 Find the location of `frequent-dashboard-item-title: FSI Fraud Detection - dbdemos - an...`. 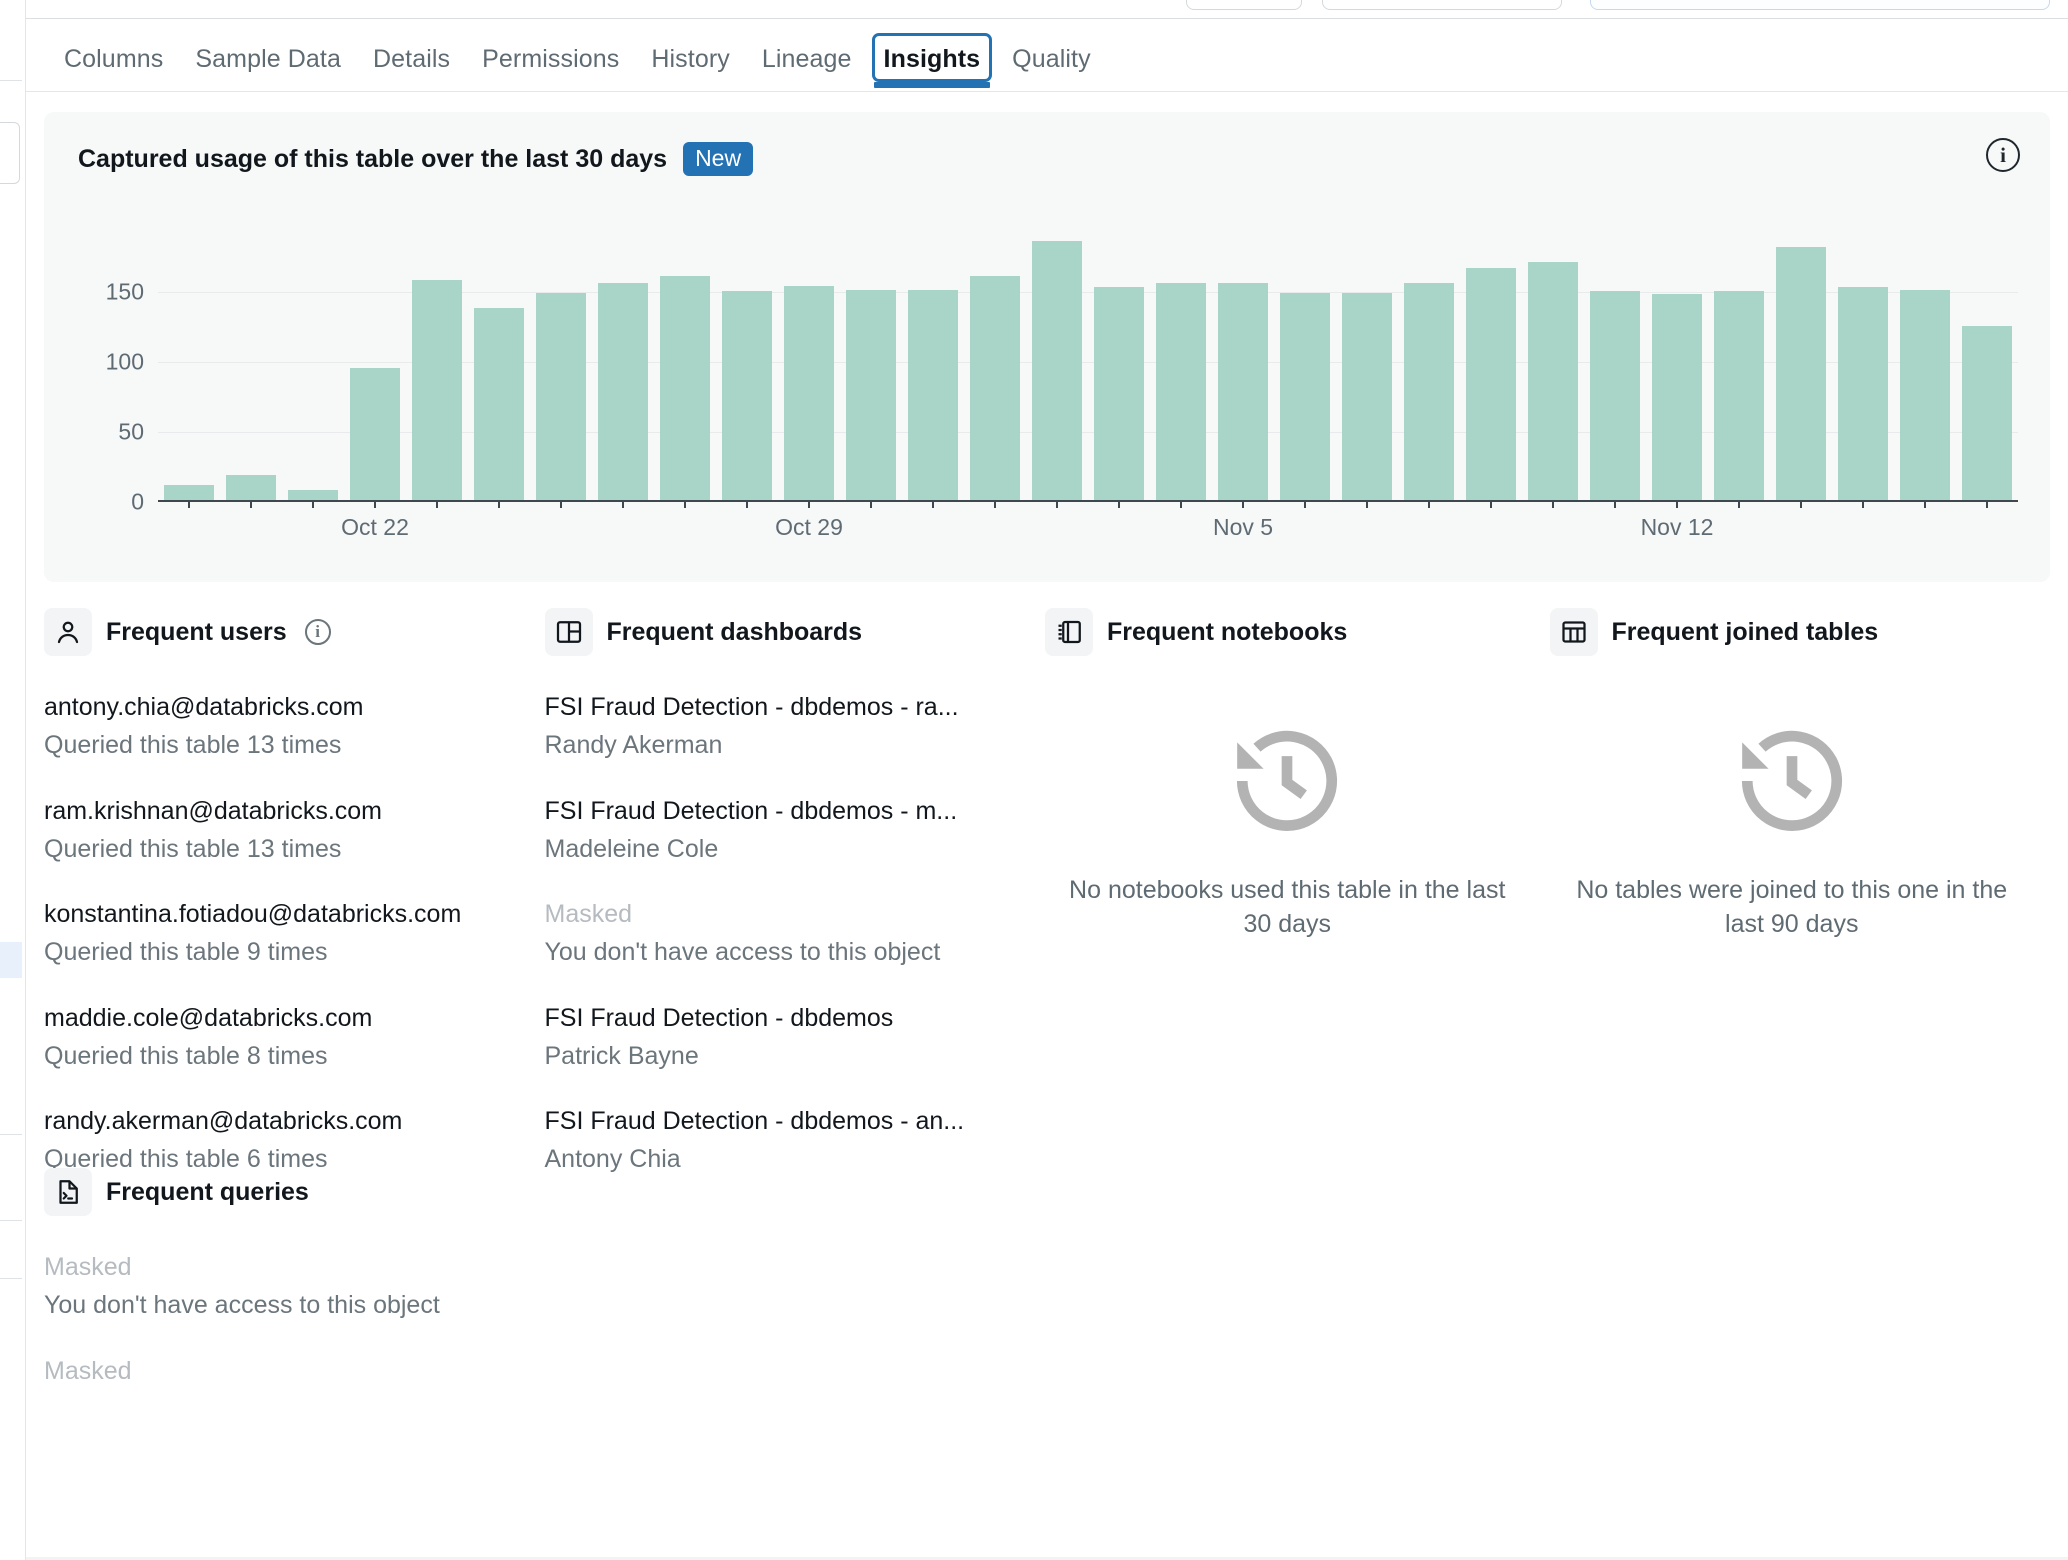

frequent-dashboard-item-title: FSI Fraud Detection - dbdemos - an... is located at coordinates (754, 1121).